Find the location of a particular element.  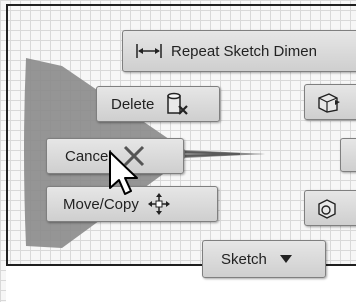

view-cube-button is located at coordinates (330, 208).